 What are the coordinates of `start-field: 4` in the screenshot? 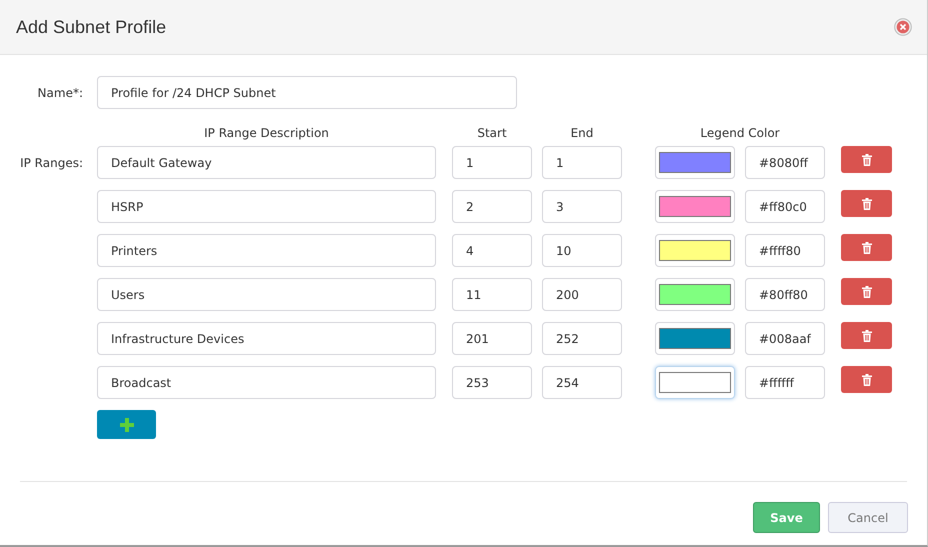 It's located at (492, 250).